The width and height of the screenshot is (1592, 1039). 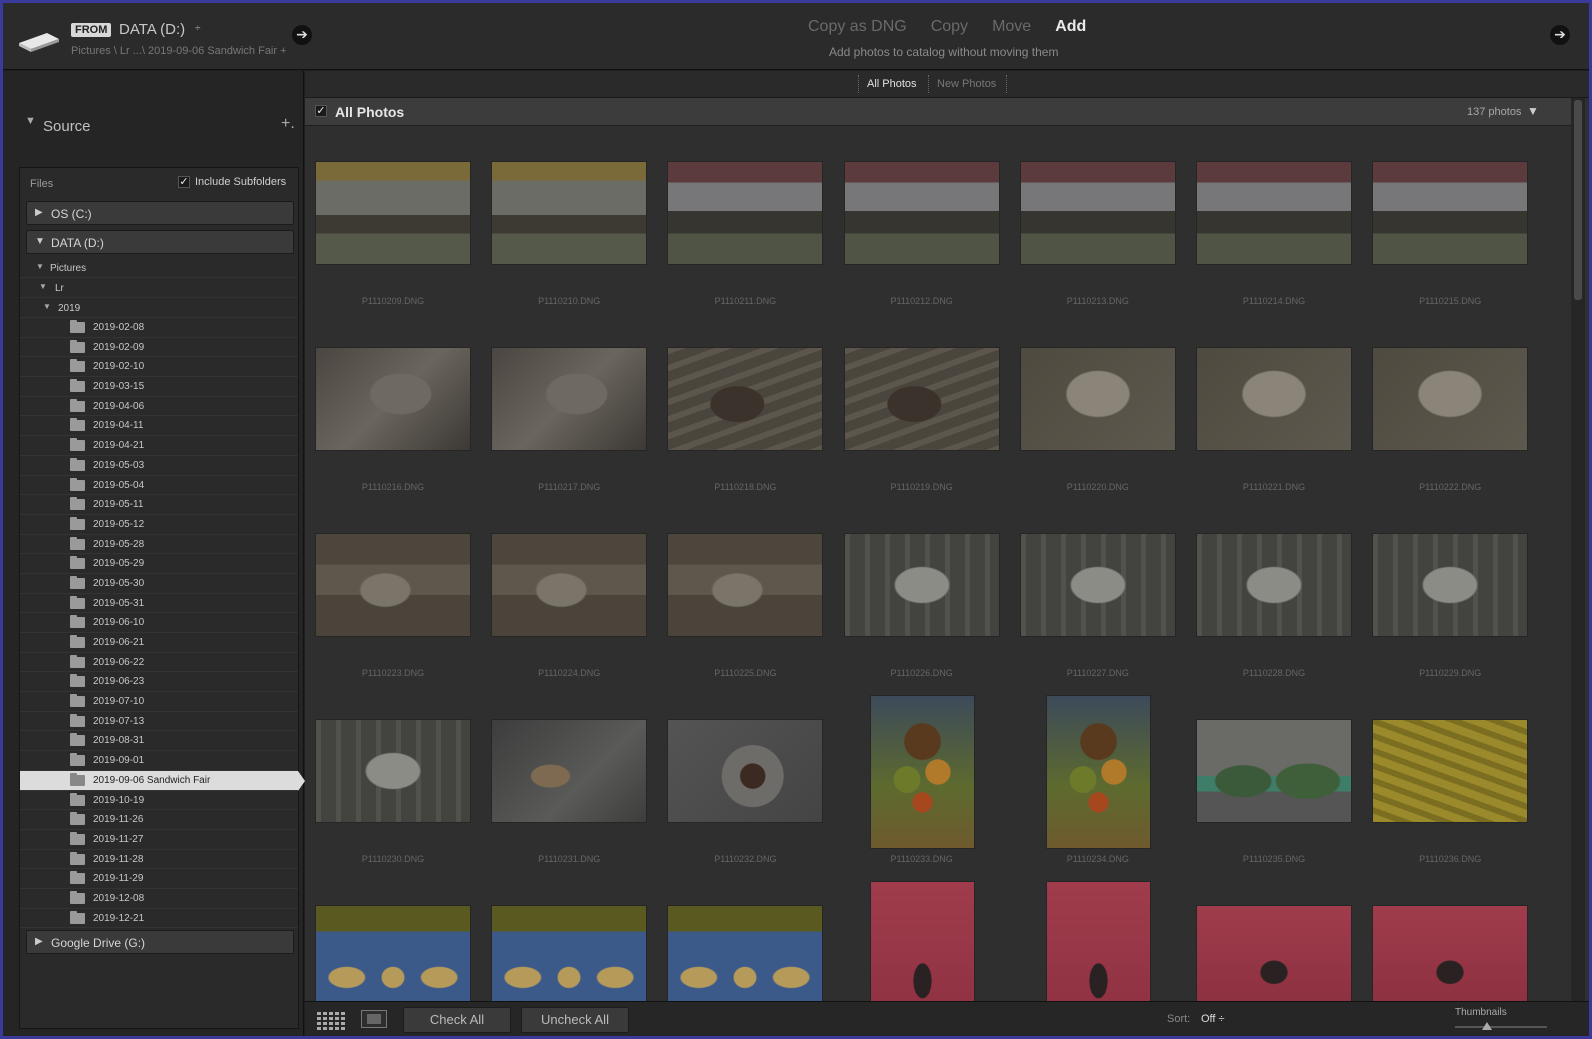 I want to click on folder-item: 2019-12-21, so click(x=159, y=919).